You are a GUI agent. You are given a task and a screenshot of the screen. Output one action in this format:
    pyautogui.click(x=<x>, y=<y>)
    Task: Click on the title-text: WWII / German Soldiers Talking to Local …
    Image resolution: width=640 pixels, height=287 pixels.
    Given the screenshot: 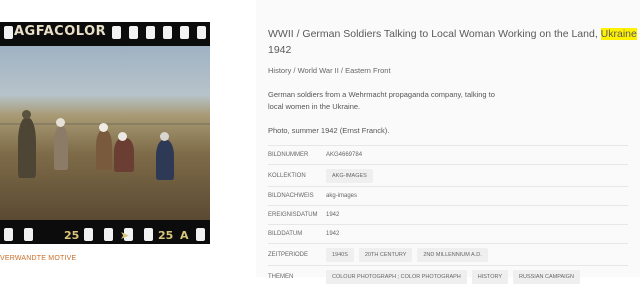 What is the action you would take?
    pyautogui.click(x=433, y=34)
    